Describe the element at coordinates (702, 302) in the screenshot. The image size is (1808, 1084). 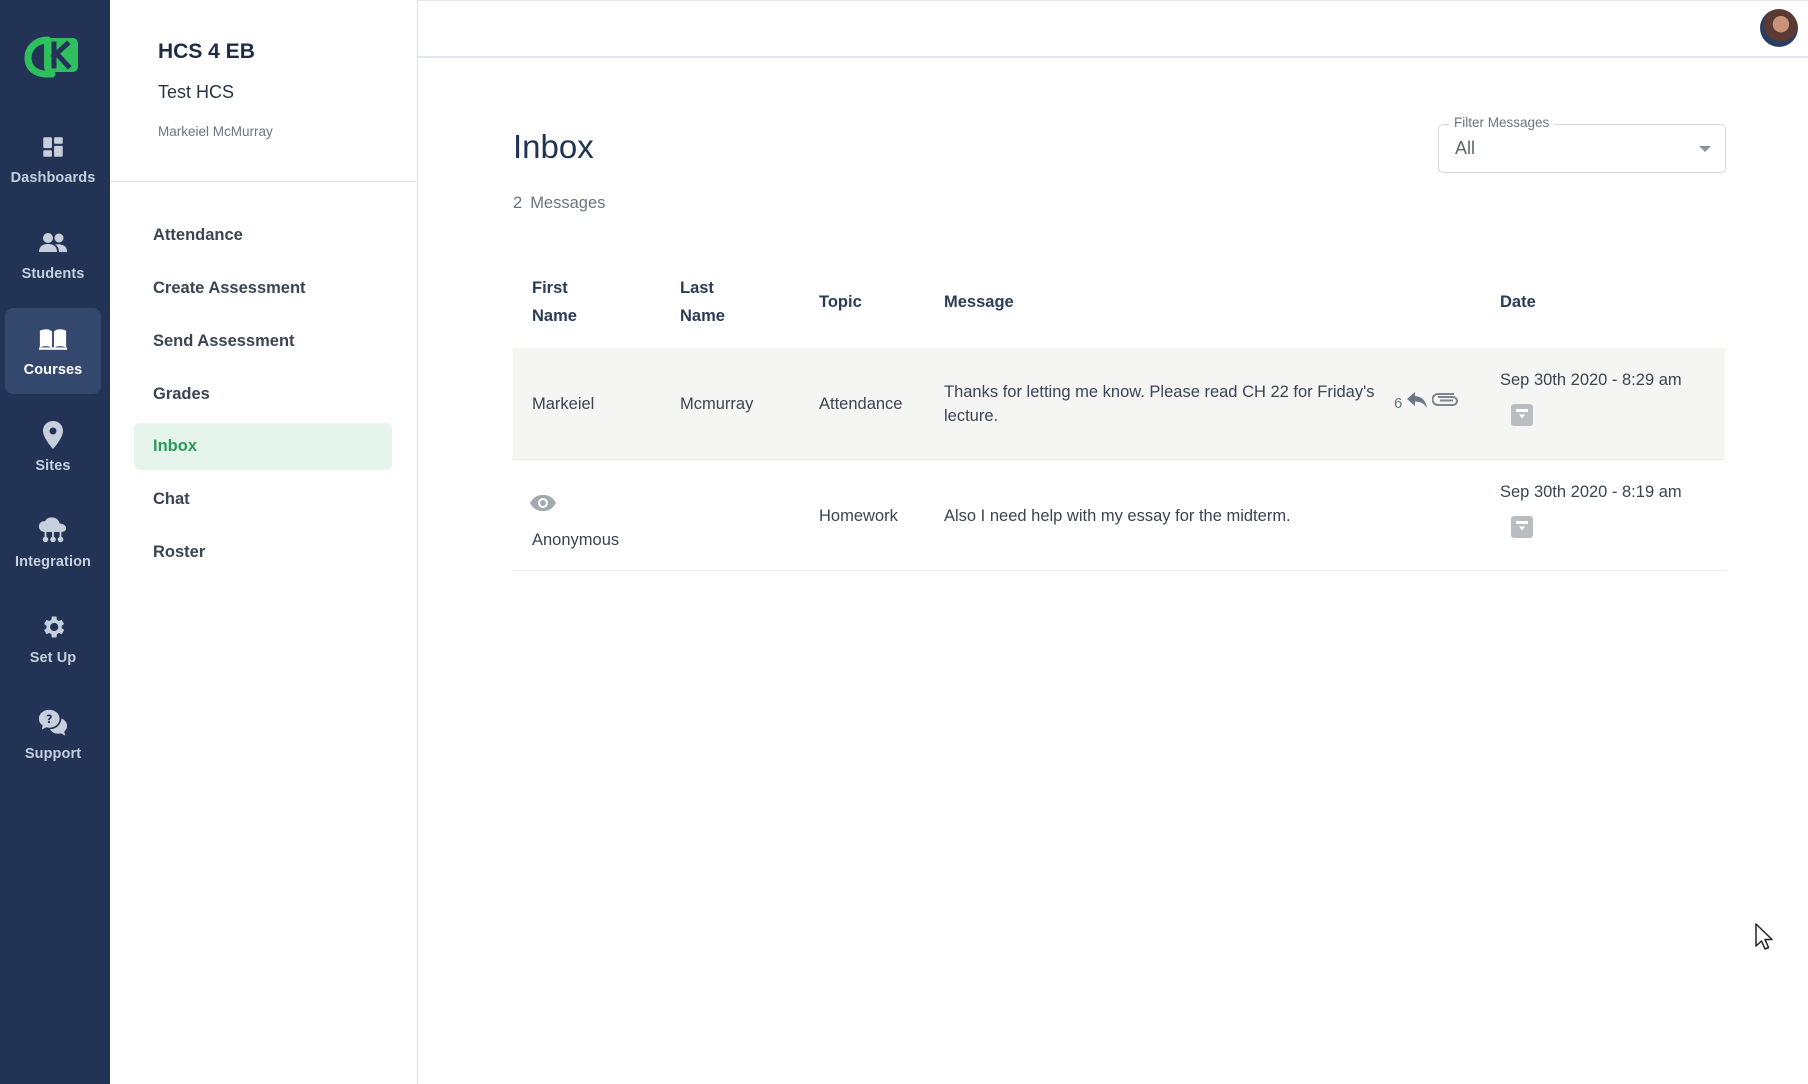
I see `header-last-name: Last Name` at that location.